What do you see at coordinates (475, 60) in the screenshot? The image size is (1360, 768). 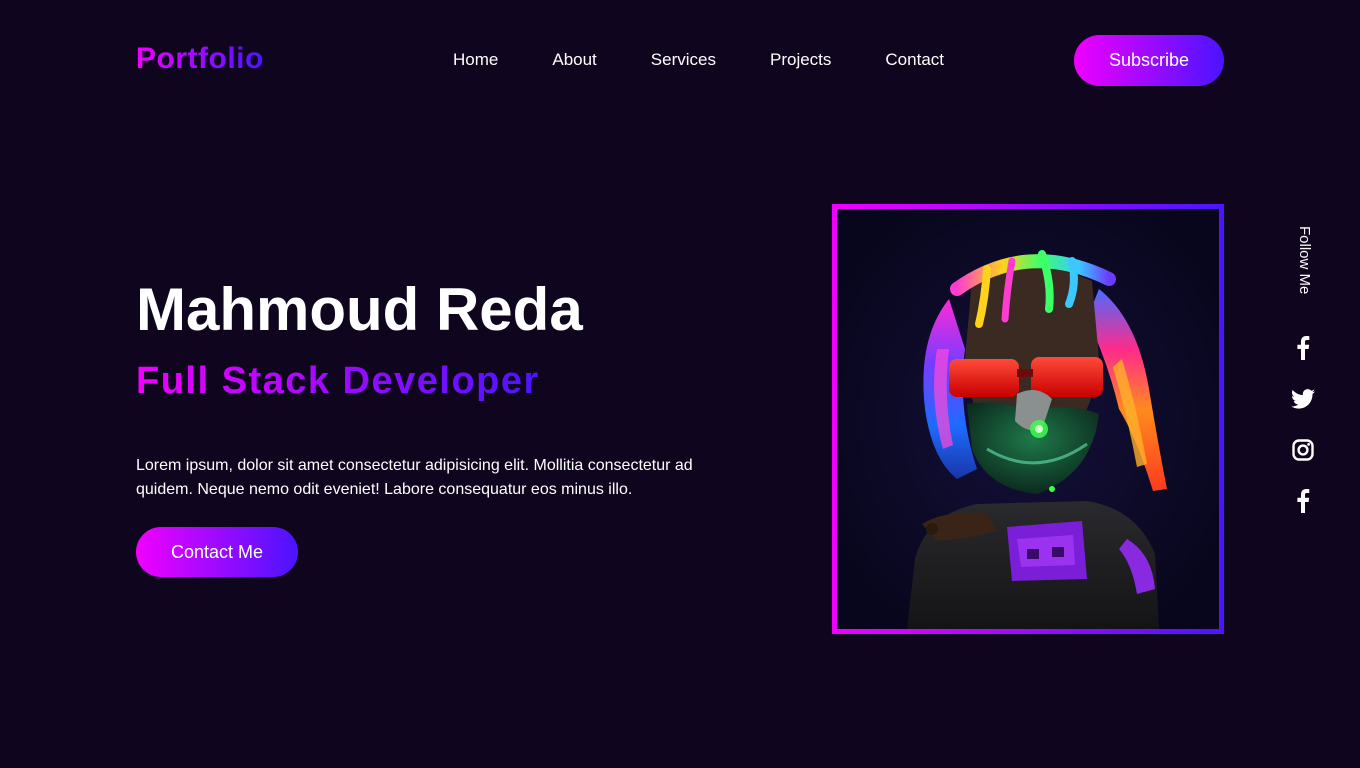 I see `nav-home: Home` at bounding box center [475, 60].